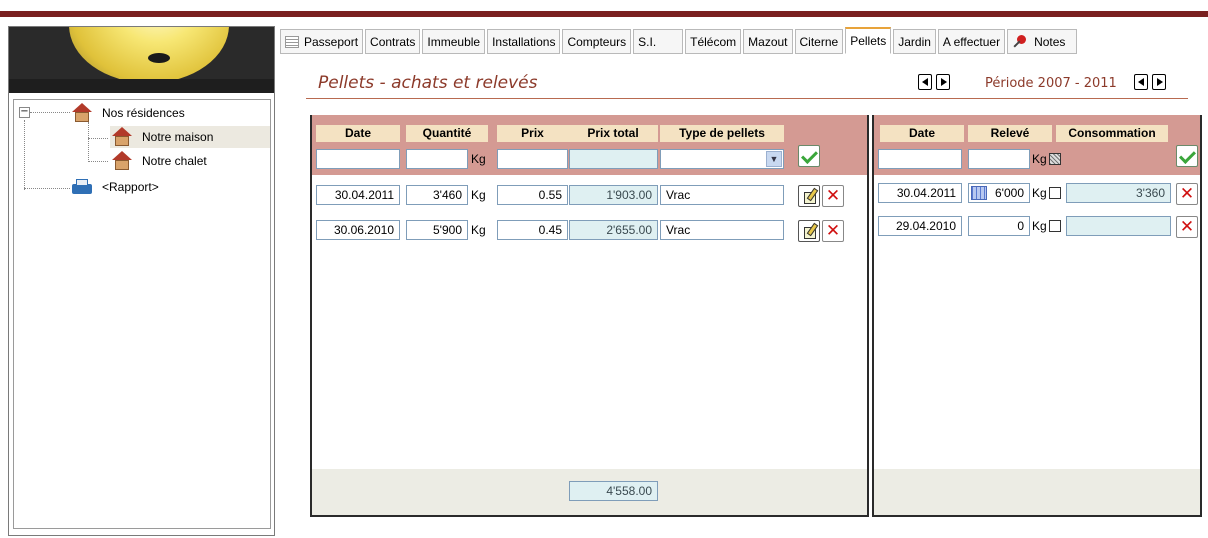 The image size is (1208, 538). I want to click on next-button, so click(943, 82).